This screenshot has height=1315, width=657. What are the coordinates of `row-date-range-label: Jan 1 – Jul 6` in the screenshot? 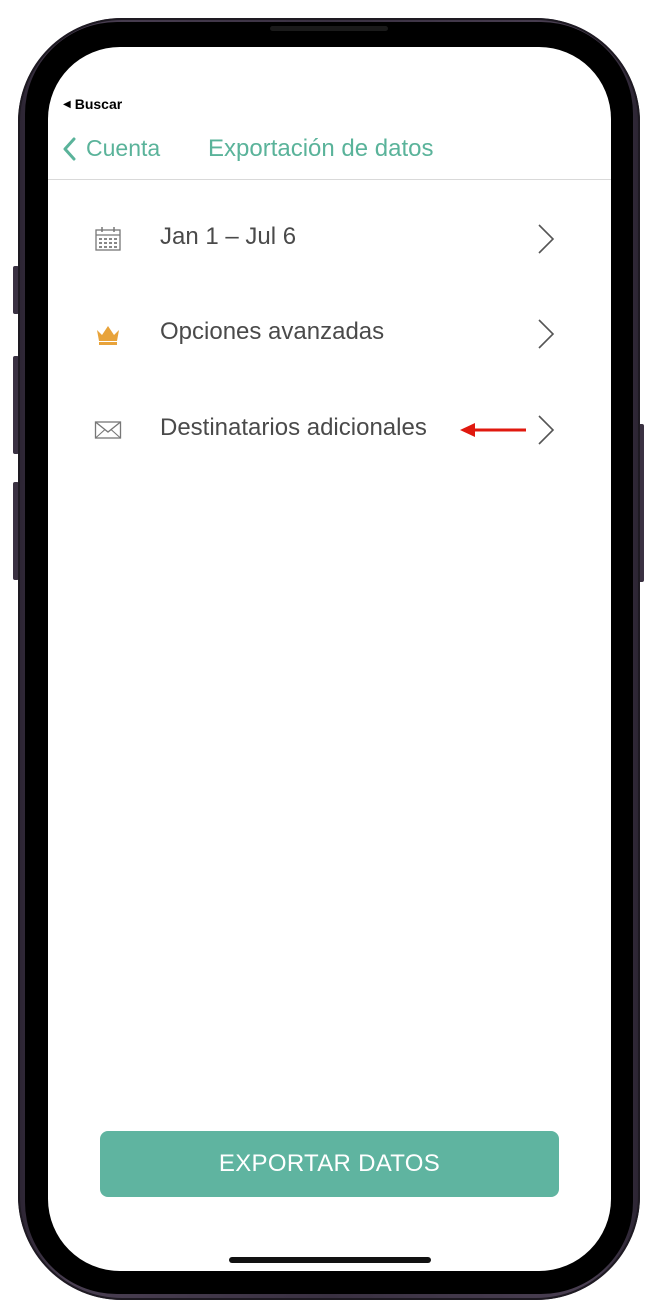 It's located at (228, 236).